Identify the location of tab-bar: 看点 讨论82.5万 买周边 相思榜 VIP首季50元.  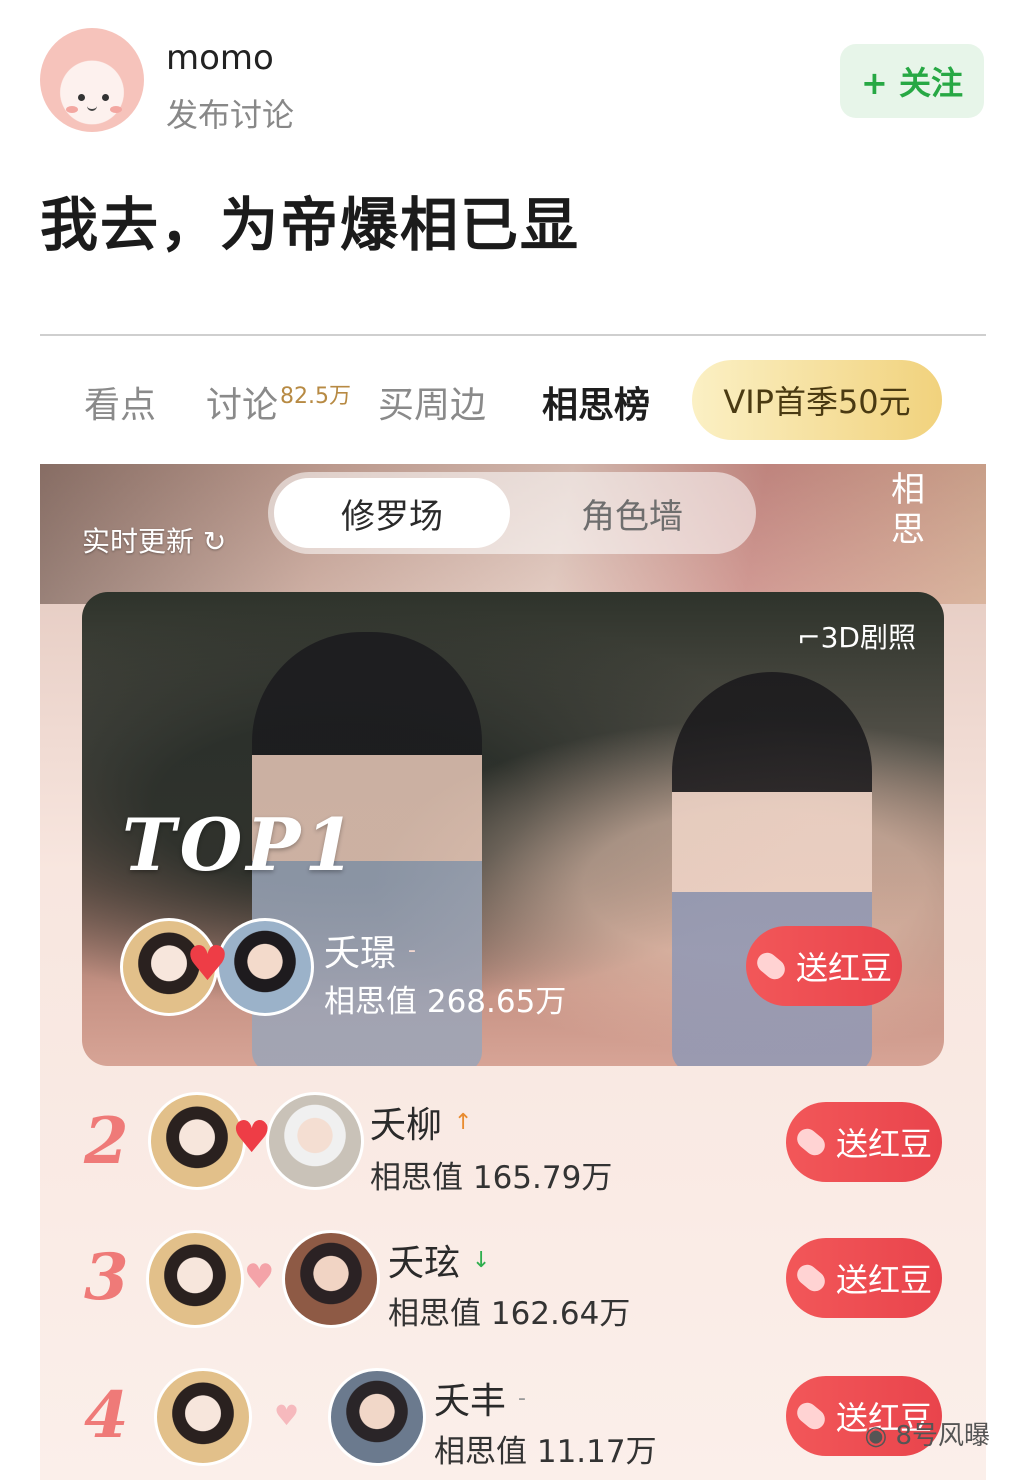
(512, 400).